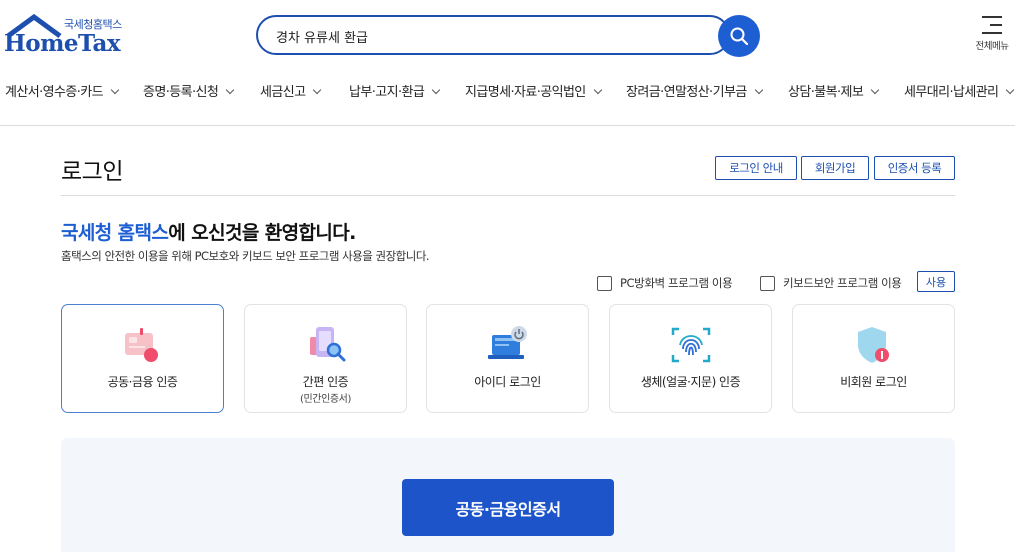 The height and width of the screenshot is (552, 1015). I want to click on card-label: 비회원 로그인, so click(873, 382).